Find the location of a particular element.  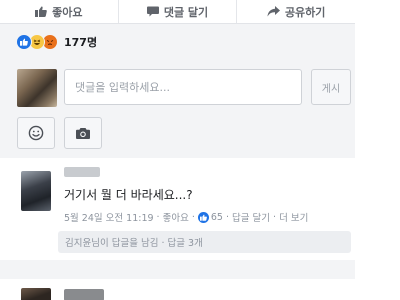

comment-reply-link: 답글 달기 is located at coordinates (251, 217).